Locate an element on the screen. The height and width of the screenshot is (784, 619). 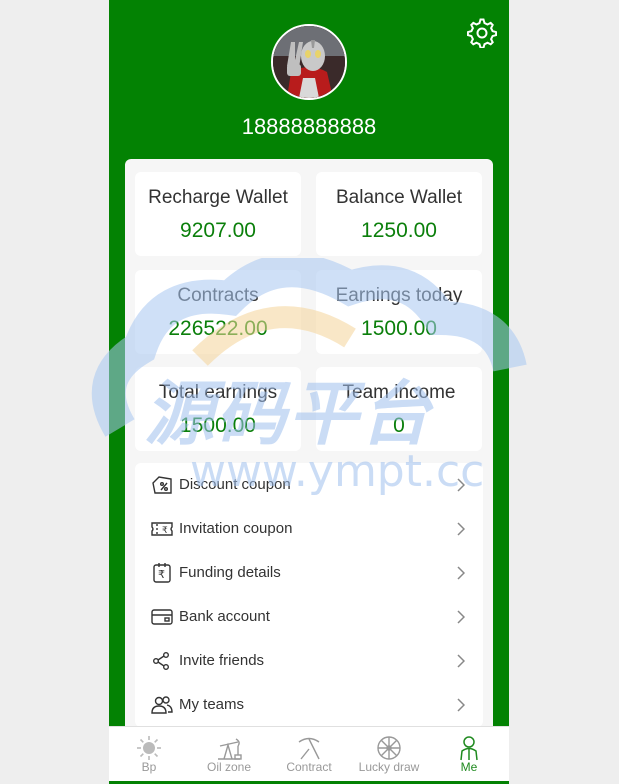
tab-contract: Contract is located at coordinates (309, 754).